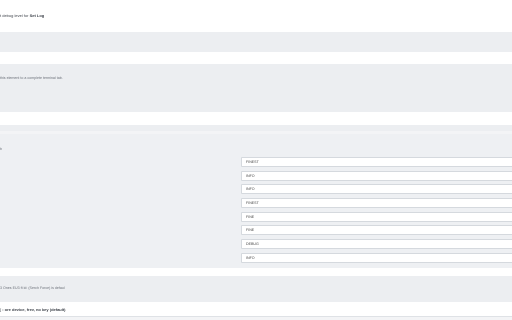 This screenshot has width=512, height=320. I want to click on option-label: : ore device, frev, no key (default), so click(34, 309).